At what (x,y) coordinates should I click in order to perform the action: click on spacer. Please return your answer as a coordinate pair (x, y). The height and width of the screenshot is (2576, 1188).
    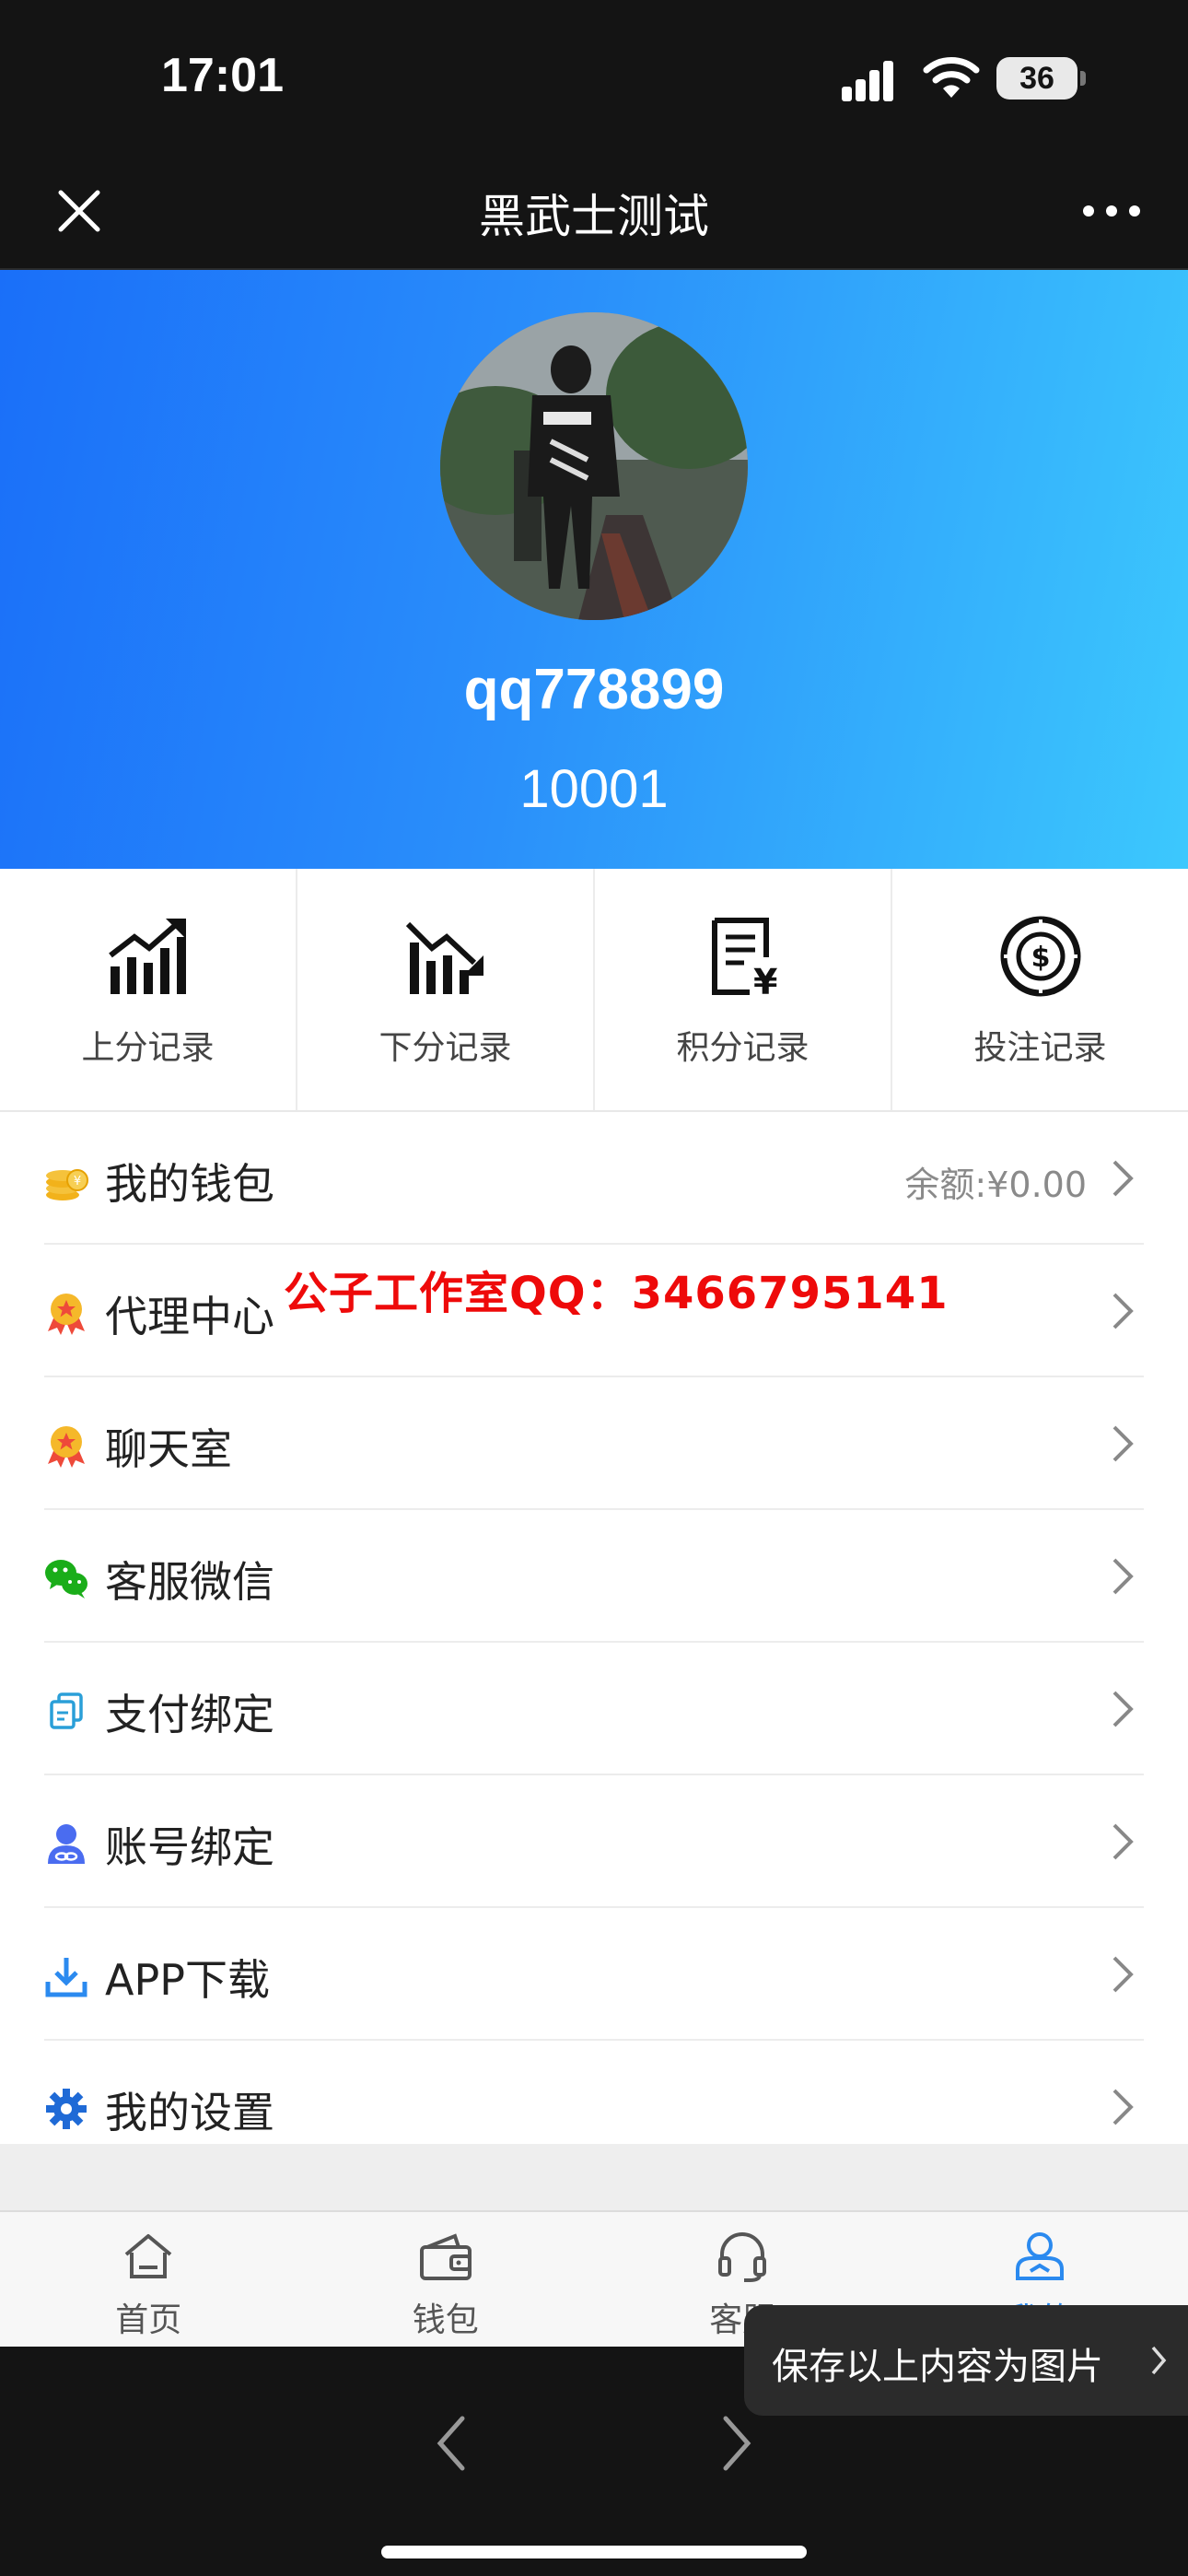
    Looking at the image, I should click on (594, 2177).